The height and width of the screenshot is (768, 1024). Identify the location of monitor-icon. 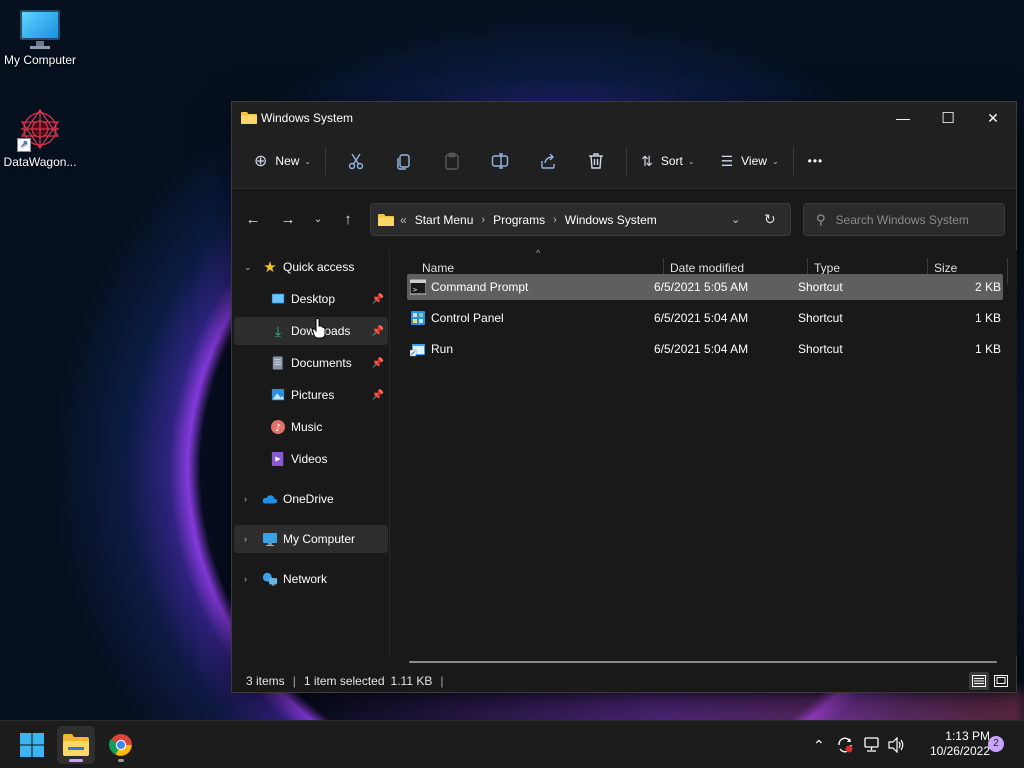
(40, 30).